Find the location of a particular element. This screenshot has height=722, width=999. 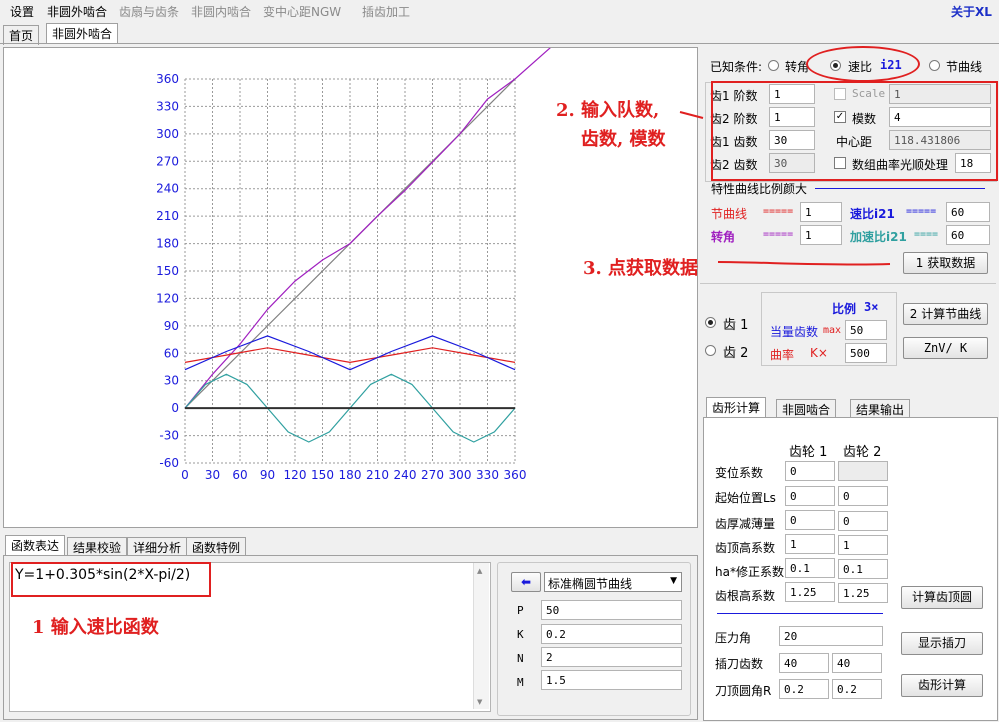

shift-coef-gear2 is located at coordinates (863, 471).